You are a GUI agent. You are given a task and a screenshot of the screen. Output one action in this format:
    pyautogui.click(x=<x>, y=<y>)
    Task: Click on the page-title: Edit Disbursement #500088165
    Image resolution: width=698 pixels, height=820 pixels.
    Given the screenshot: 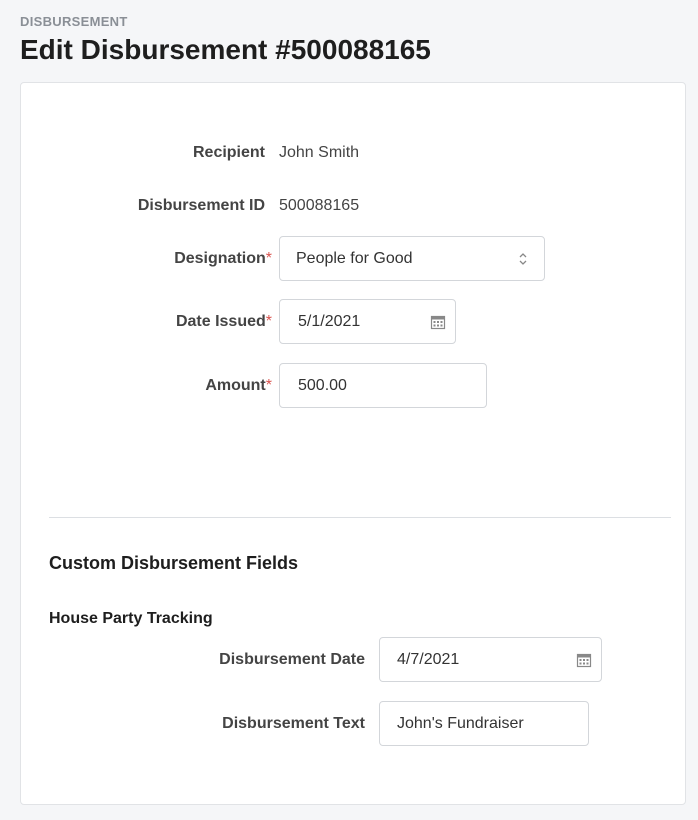 What is the action you would take?
    pyautogui.click(x=225, y=49)
    